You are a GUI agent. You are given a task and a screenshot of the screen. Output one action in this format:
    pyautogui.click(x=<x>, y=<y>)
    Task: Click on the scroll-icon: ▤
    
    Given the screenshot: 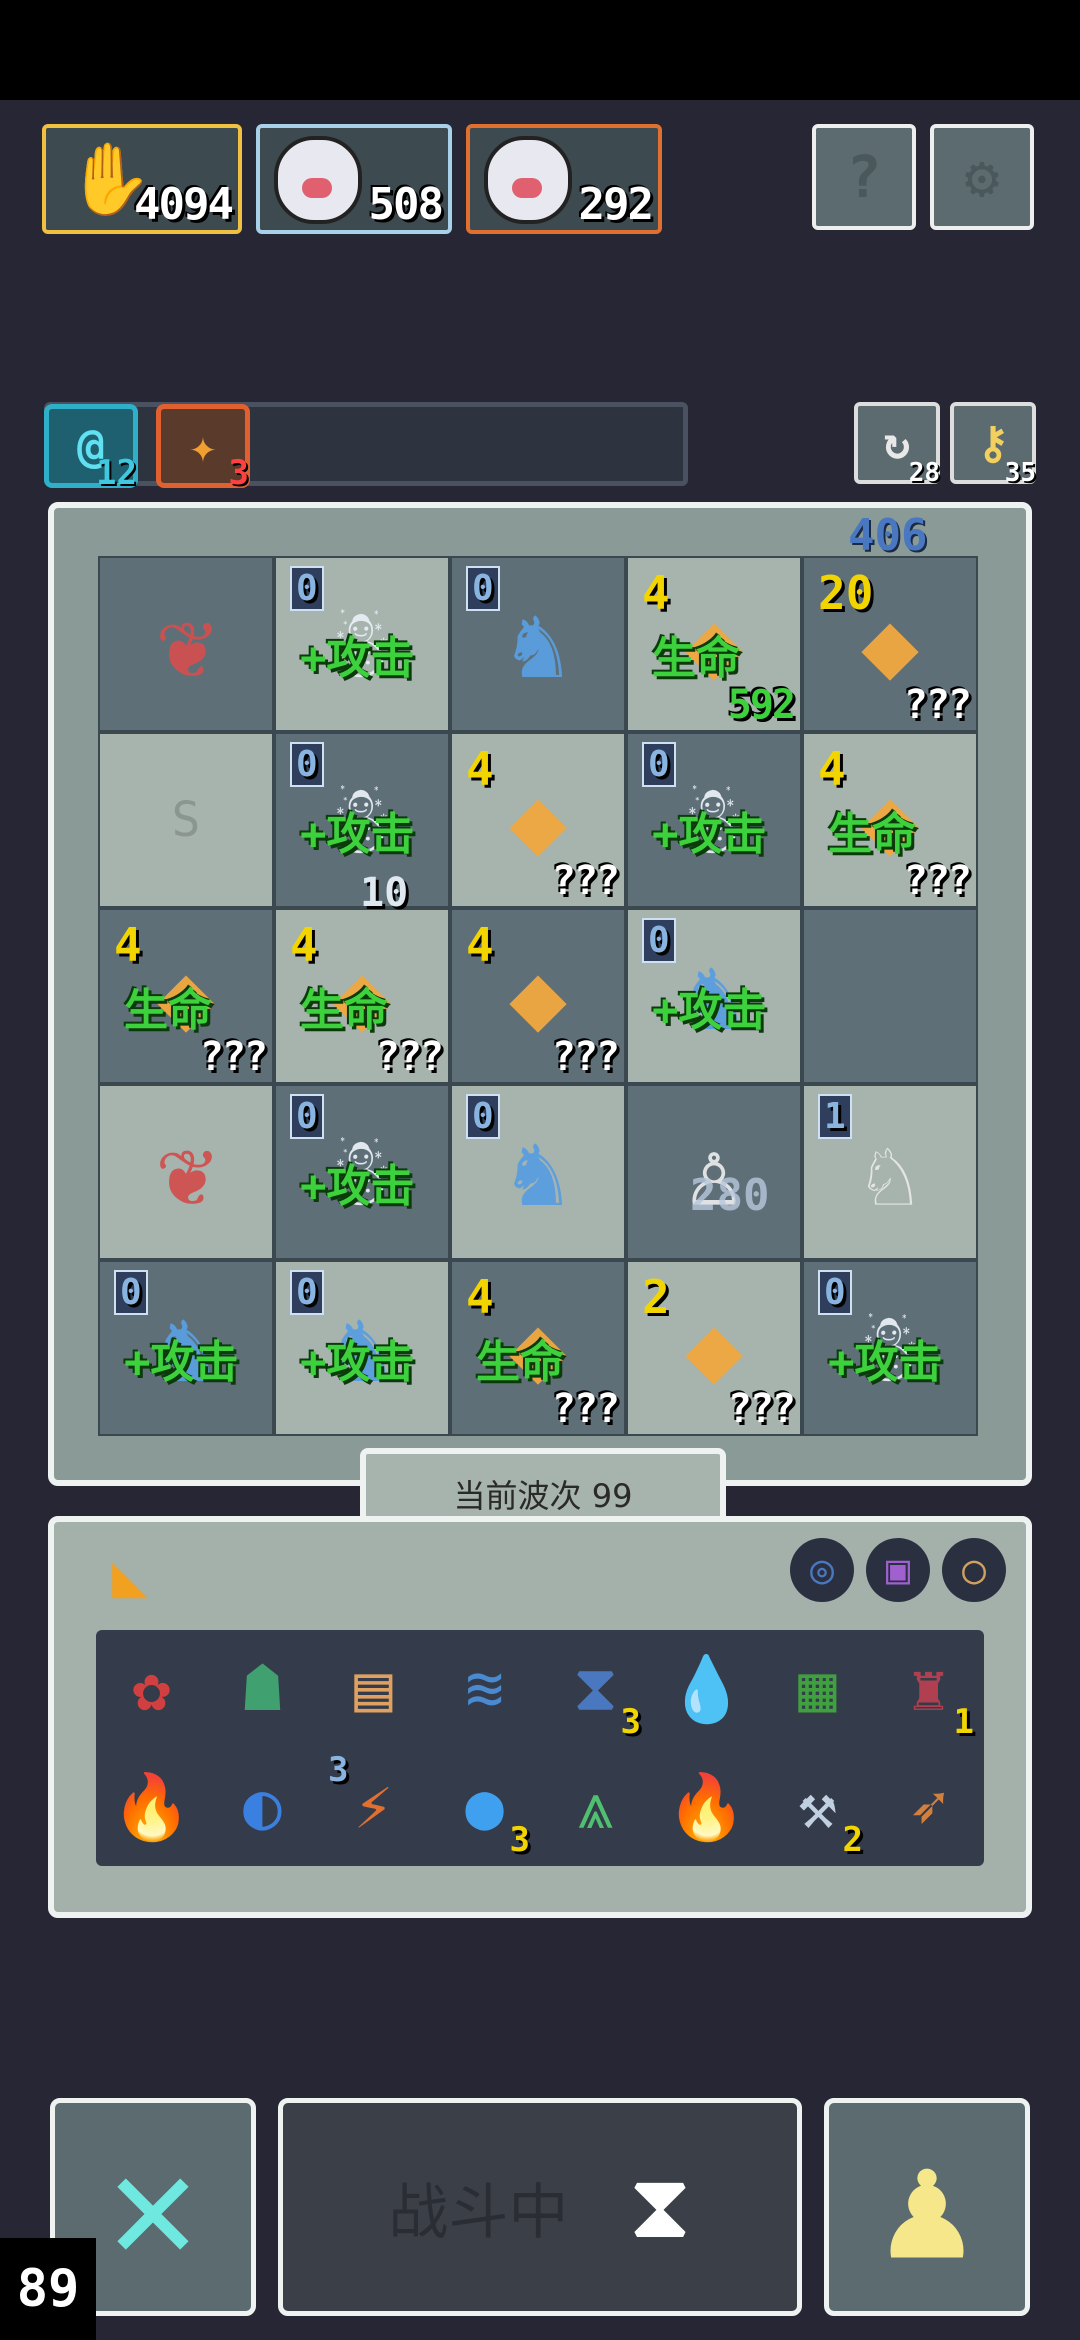 What is the action you would take?
    pyautogui.click(x=373, y=1689)
    